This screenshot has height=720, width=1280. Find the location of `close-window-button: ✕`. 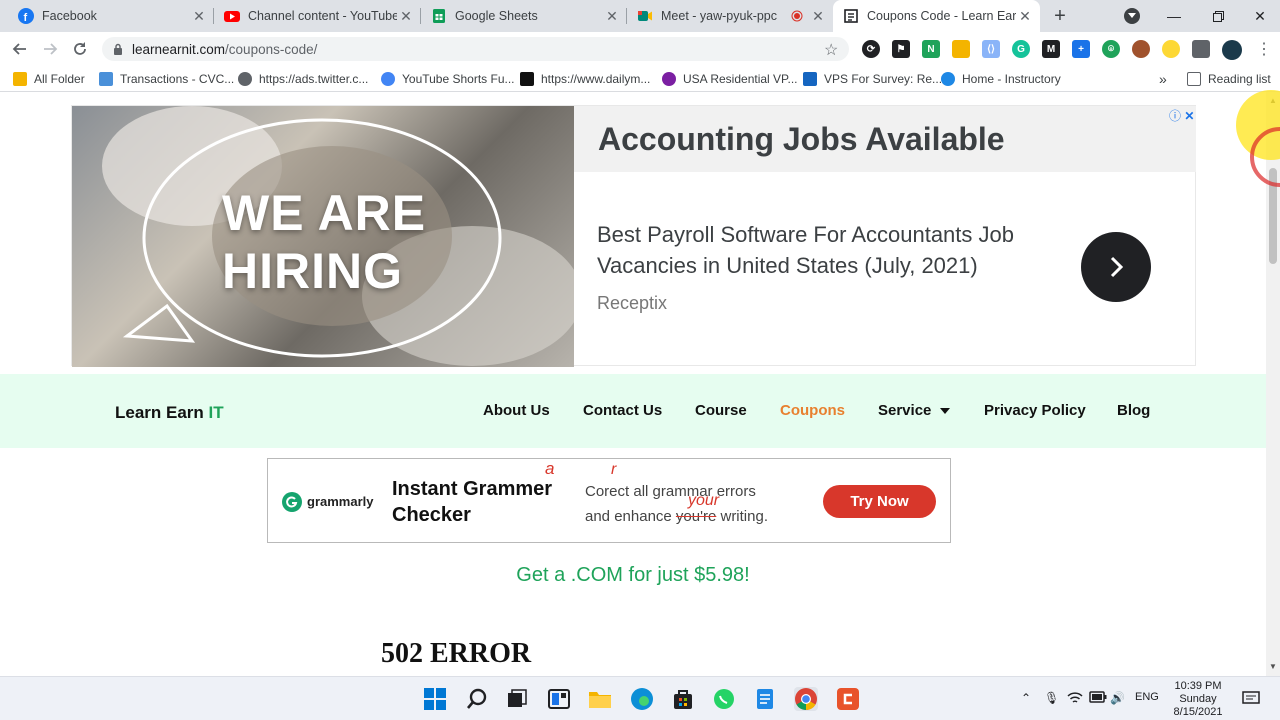

close-window-button: ✕ is located at coordinates (1259, 16).